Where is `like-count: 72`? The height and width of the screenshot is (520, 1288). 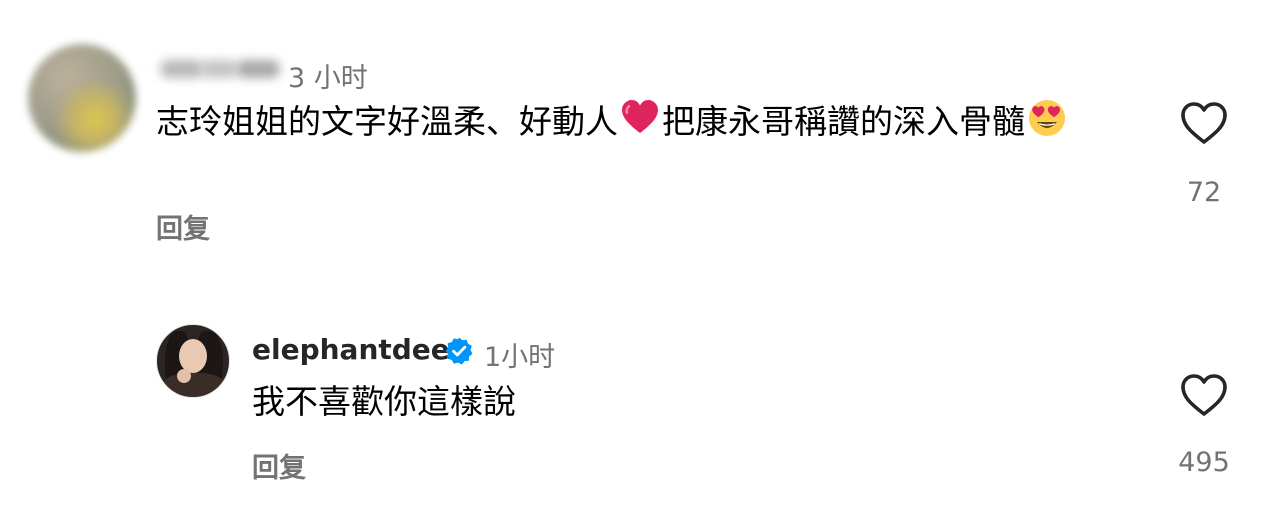 like-count: 72 is located at coordinates (1204, 192).